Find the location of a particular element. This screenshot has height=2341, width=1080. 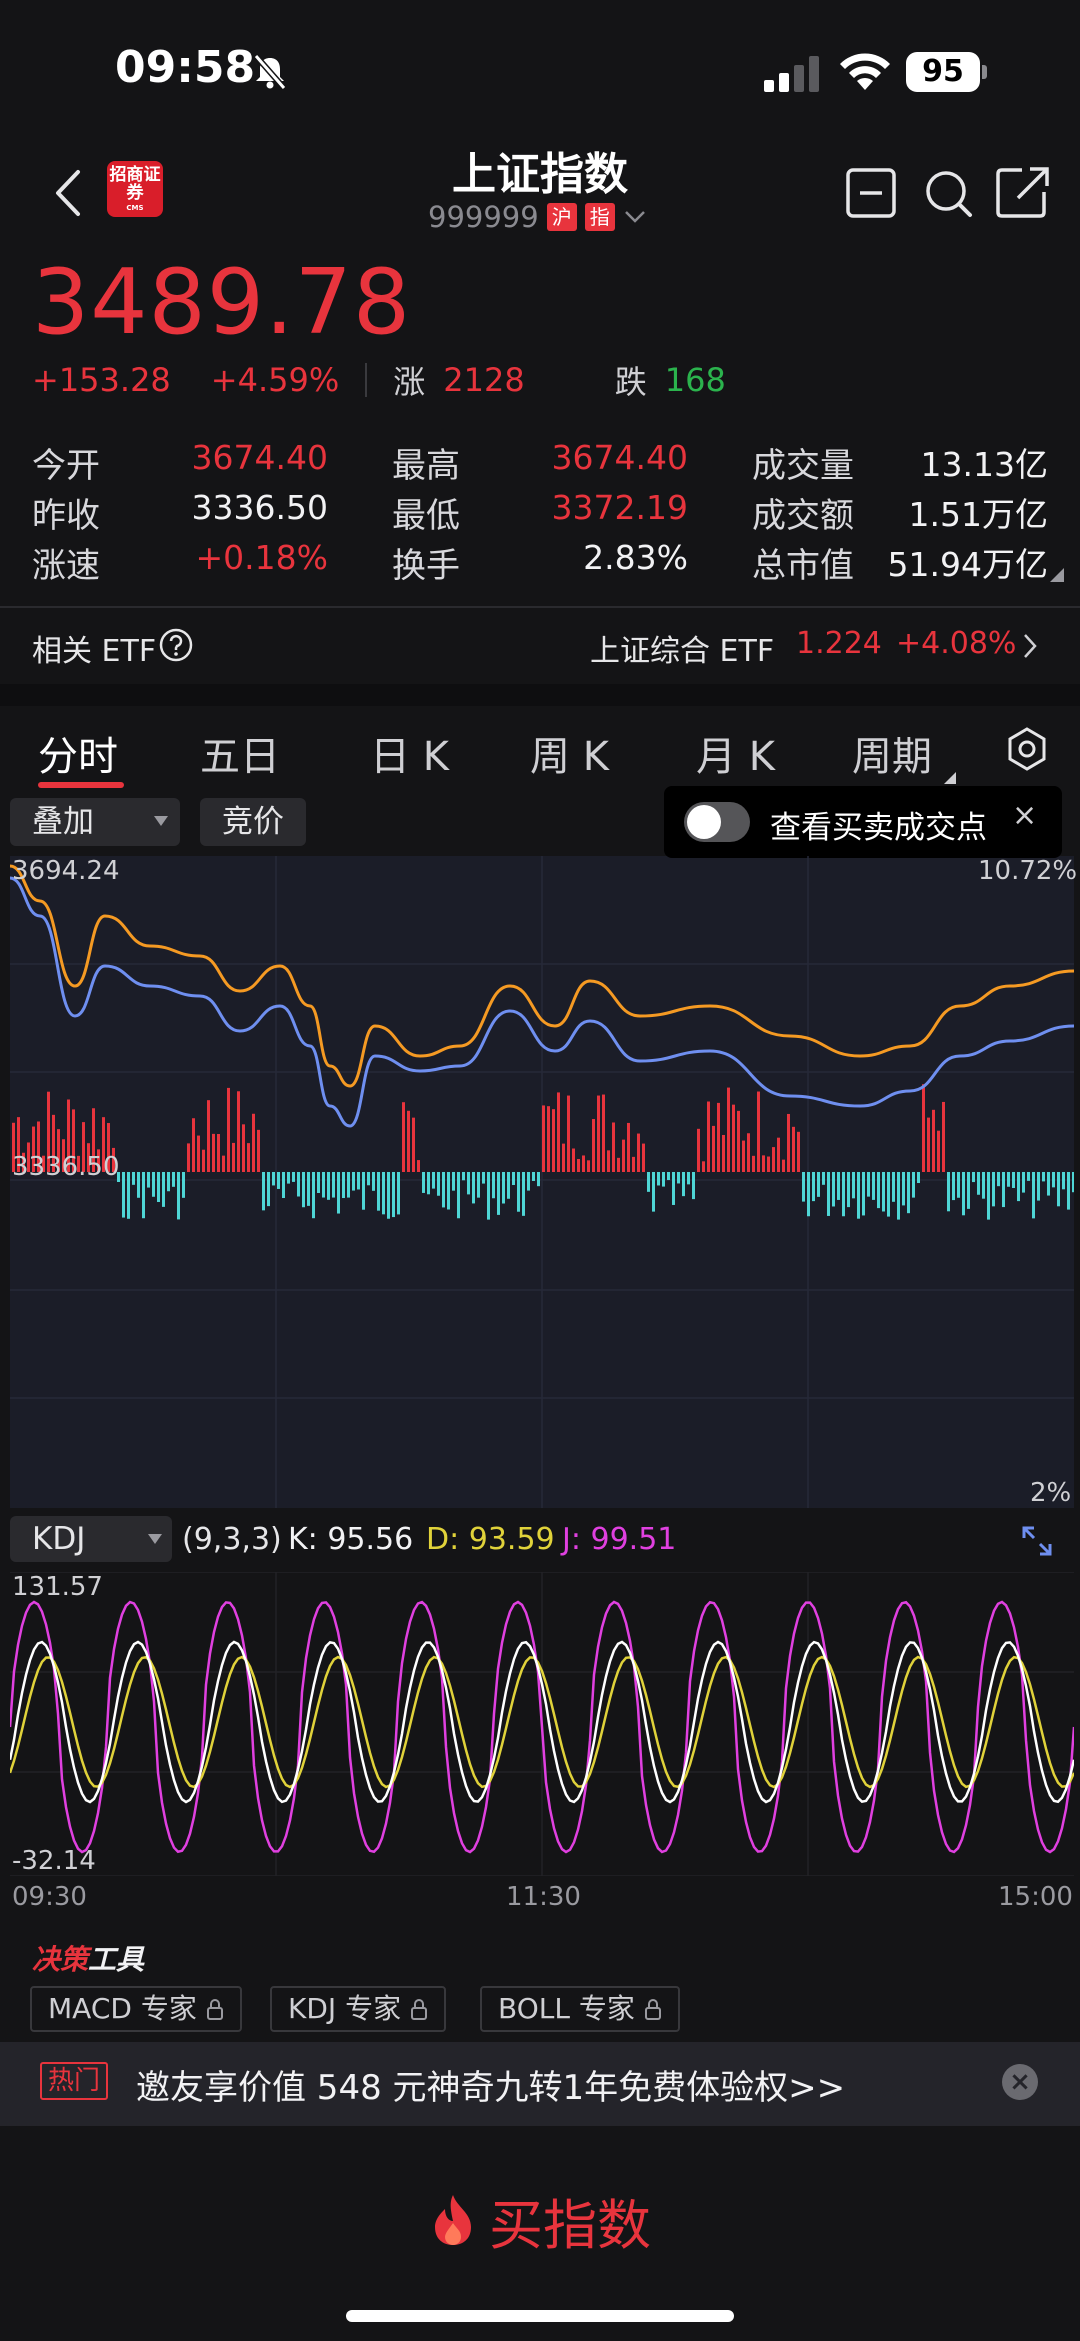

kdj-chart is located at coordinates (542, 1724).